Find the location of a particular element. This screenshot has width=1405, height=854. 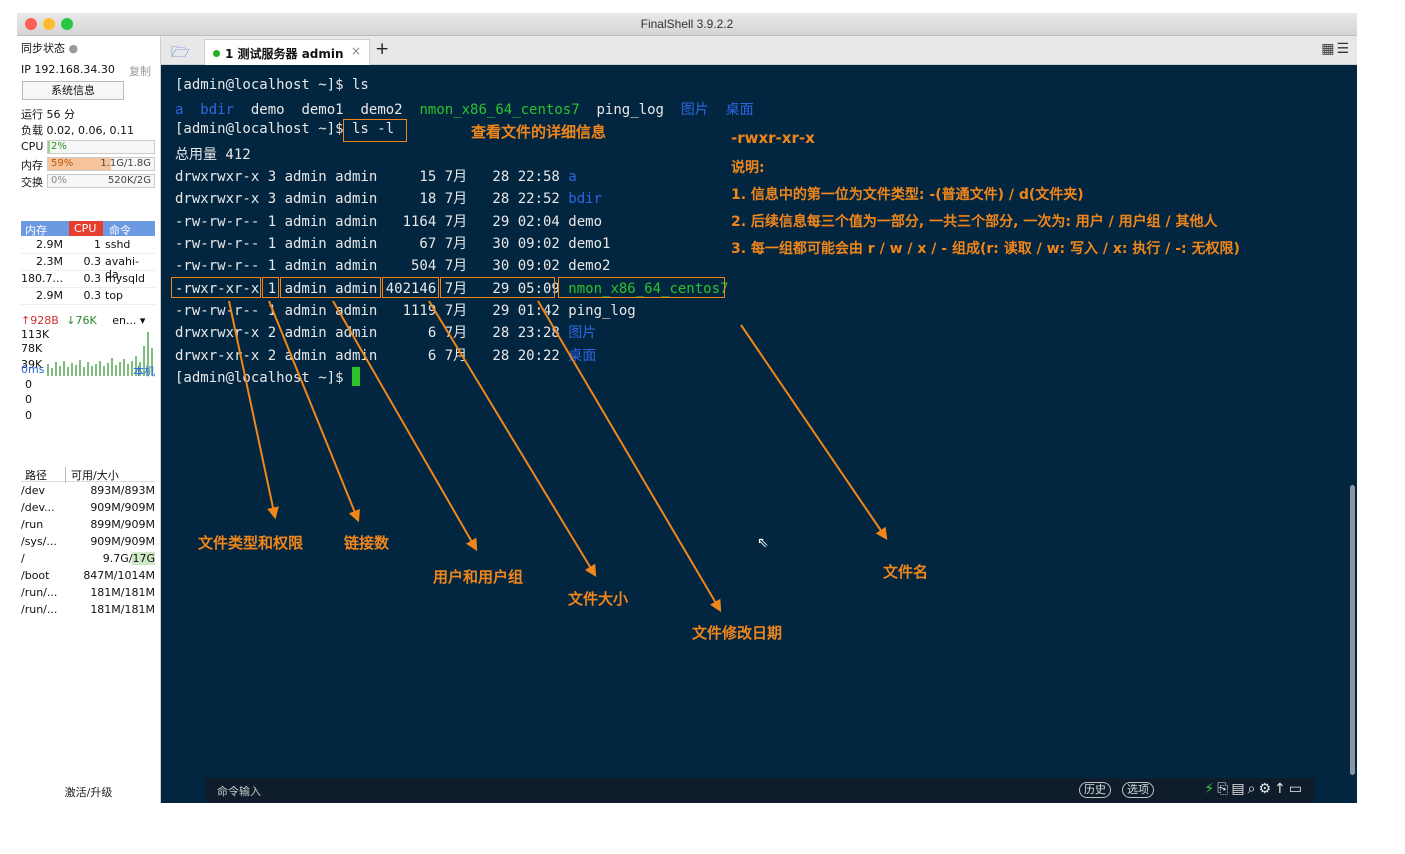

close-tab-icon: × is located at coordinates (356, 51).